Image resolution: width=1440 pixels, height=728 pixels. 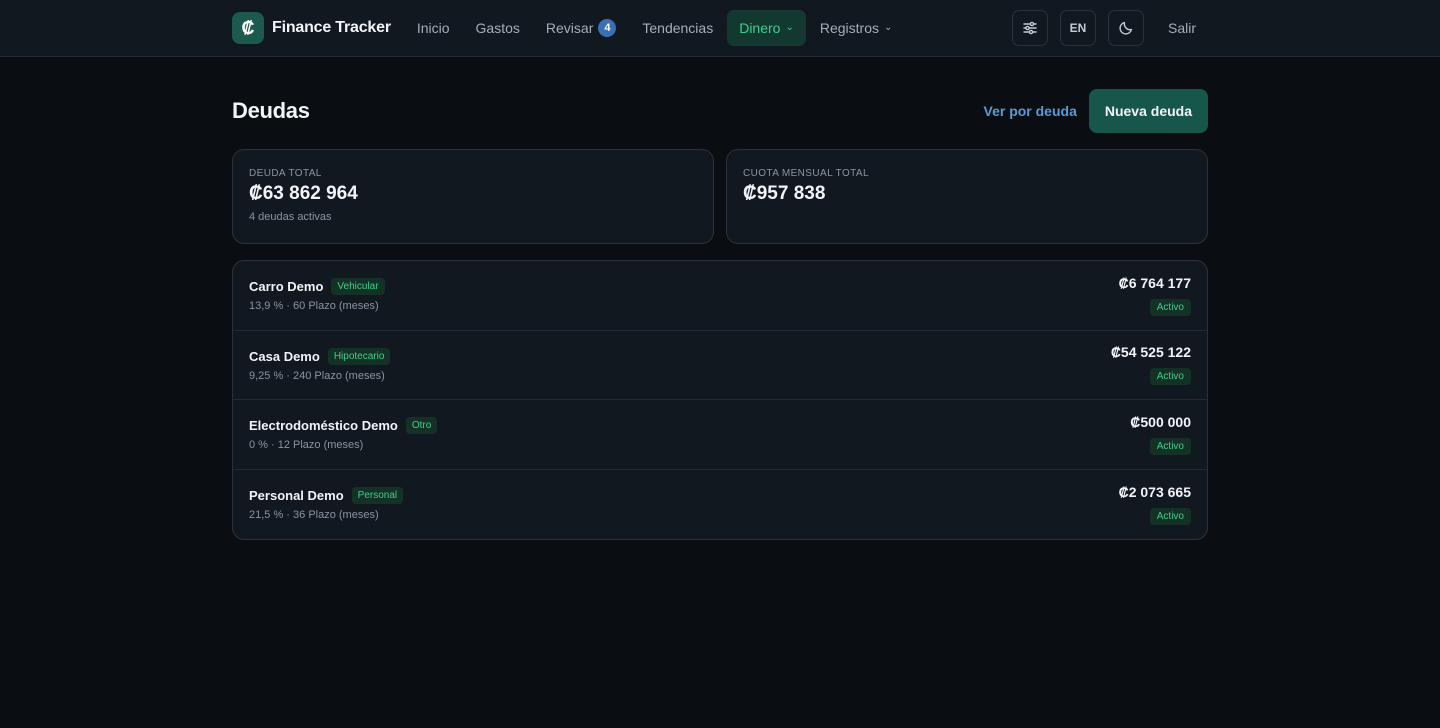 I want to click on debt-type-badge: Vehicular, so click(x=358, y=287).